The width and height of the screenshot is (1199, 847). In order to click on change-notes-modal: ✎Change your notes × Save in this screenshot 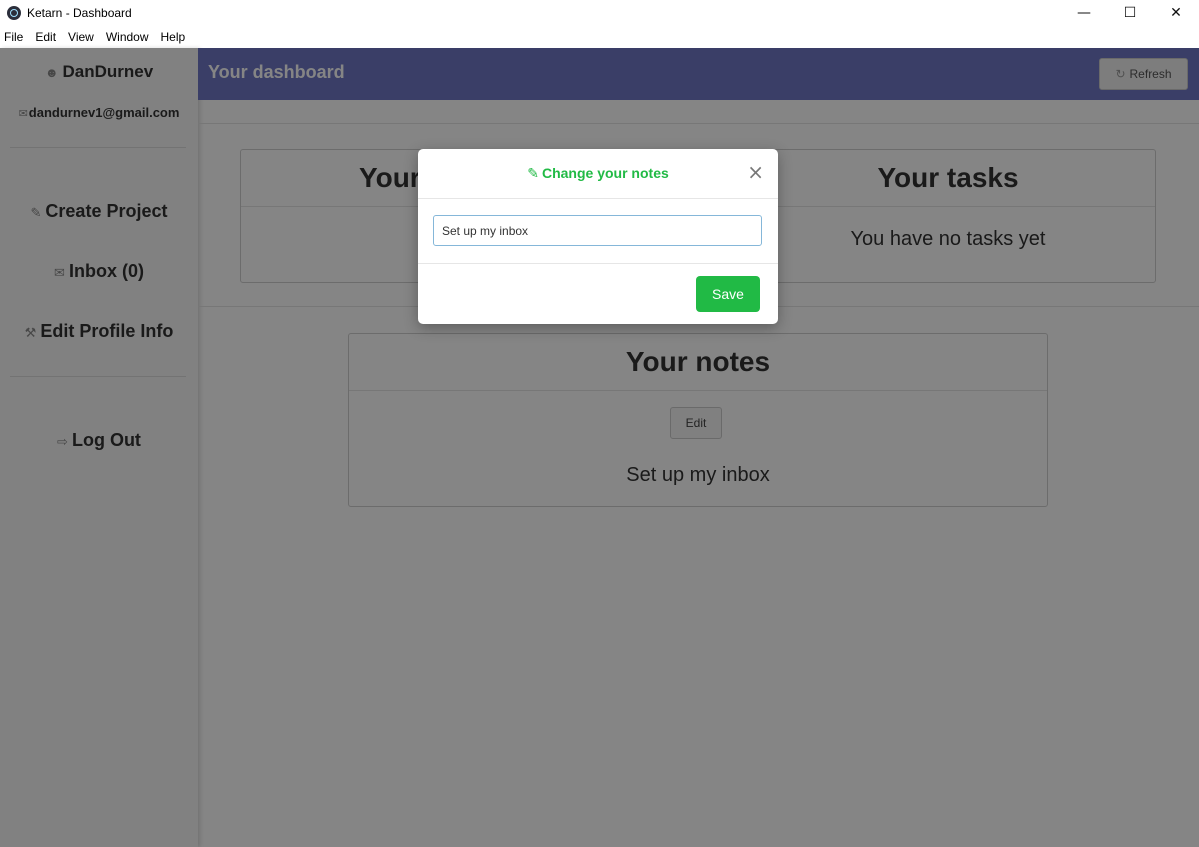, I will do `click(598, 236)`.